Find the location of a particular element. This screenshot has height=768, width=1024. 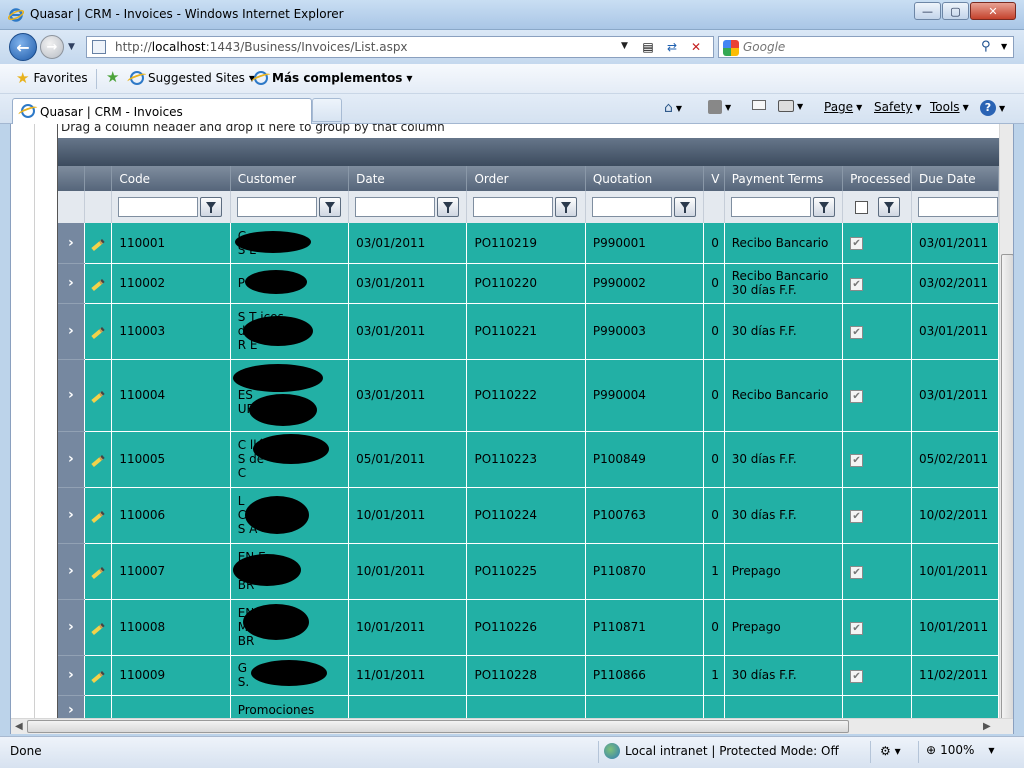

recent-pages-dropdown-icon: ▼ is located at coordinates (71, 47).